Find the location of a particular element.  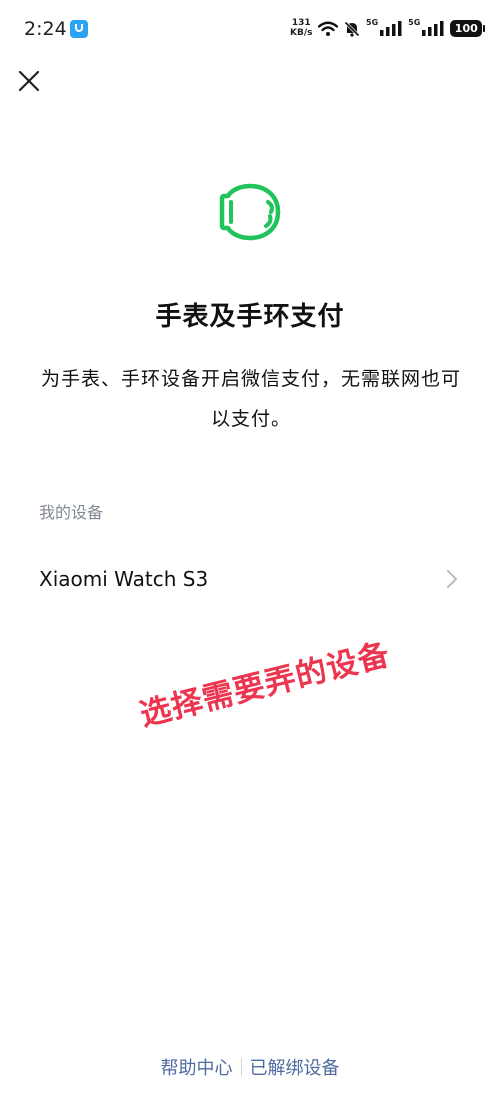

battery-icon: 100 is located at coordinates (468, 28).